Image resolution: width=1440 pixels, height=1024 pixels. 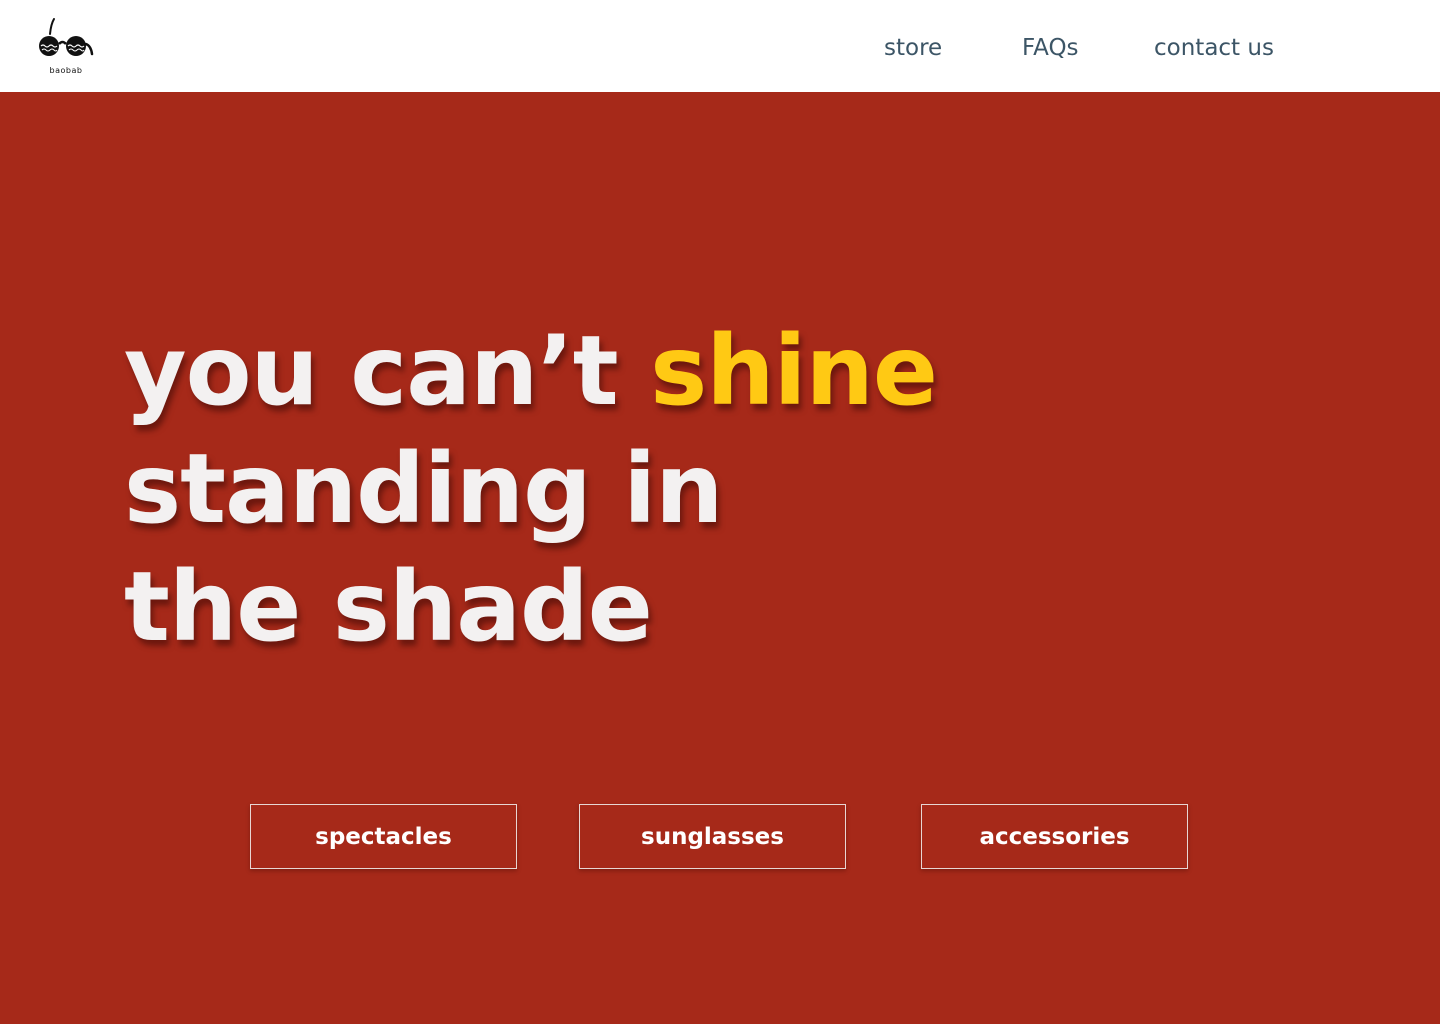 What do you see at coordinates (388, 607) in the screenshot?
I see `headline-line3: the shade` at bounding box center [388, 607].